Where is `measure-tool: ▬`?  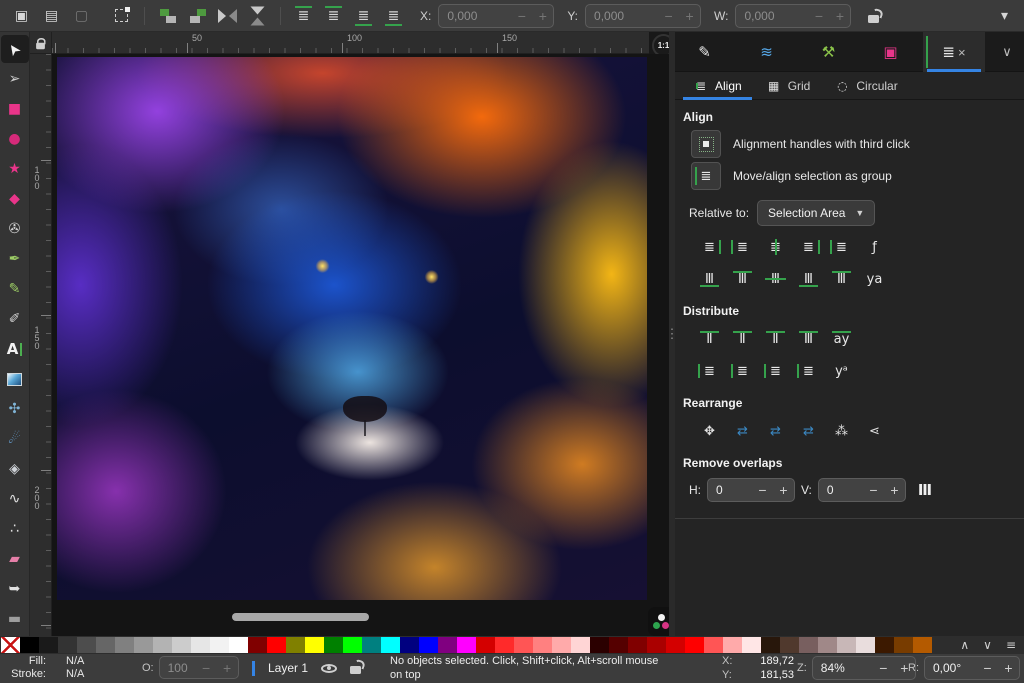
measure-tool: ▬ is located at coordinates (15, 619).